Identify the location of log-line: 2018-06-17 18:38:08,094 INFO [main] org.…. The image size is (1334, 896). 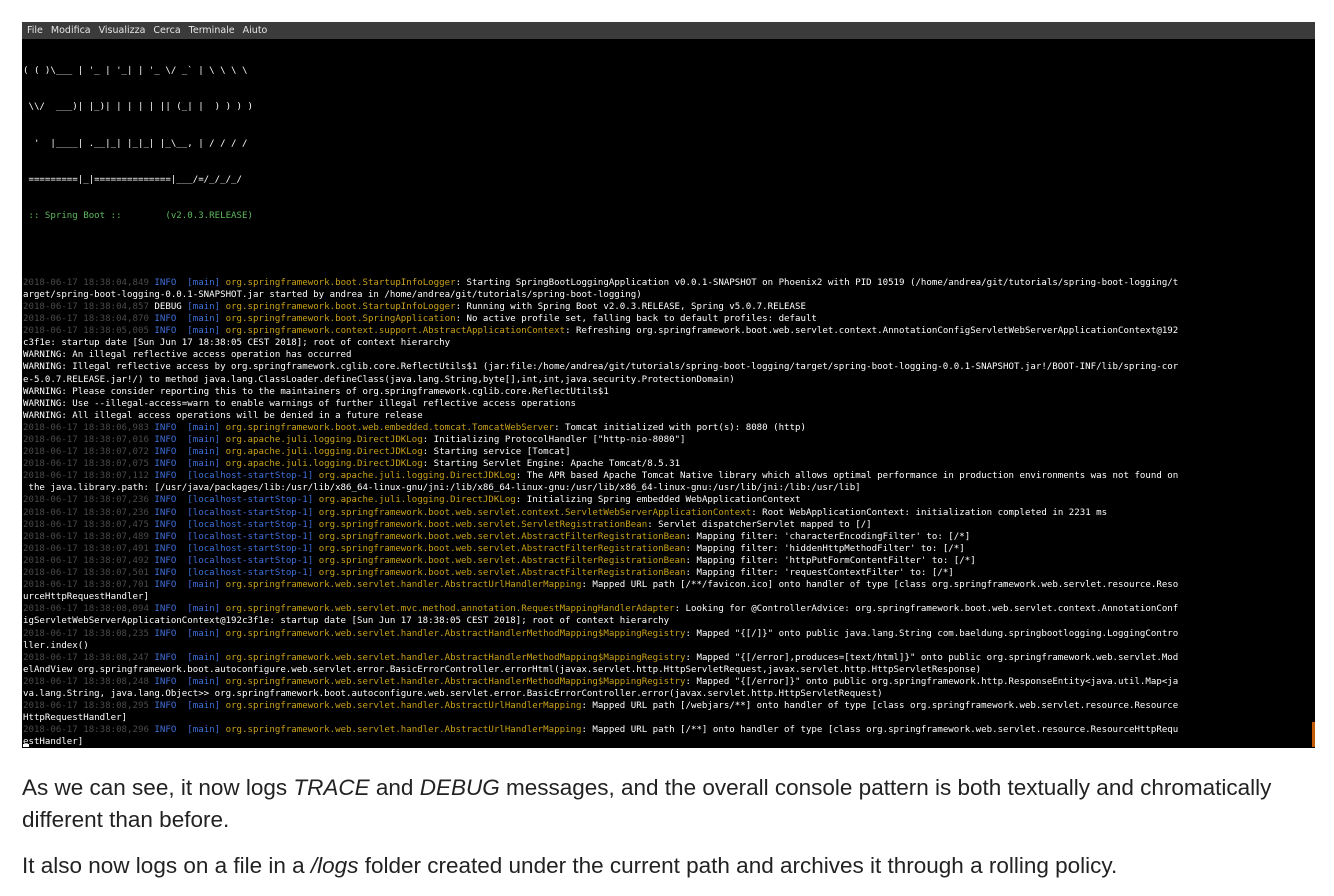
(669, 609).